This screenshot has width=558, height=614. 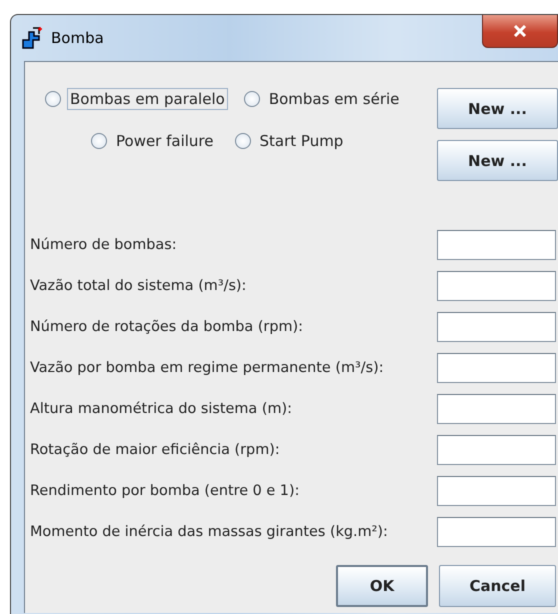 I want to click on field-label: Número de rotações da bomba (rpm):, so click(x=166, y=327).